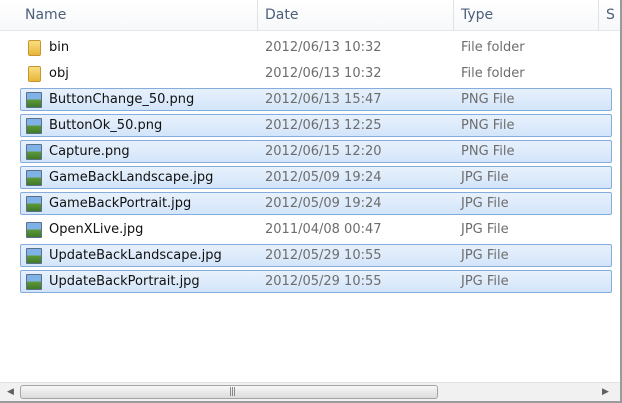  What do you see at coordinates (120, 203) in the screenshot?
I see `file-name: GameBackPortrait.jpg` at bounding box center [120, 203].